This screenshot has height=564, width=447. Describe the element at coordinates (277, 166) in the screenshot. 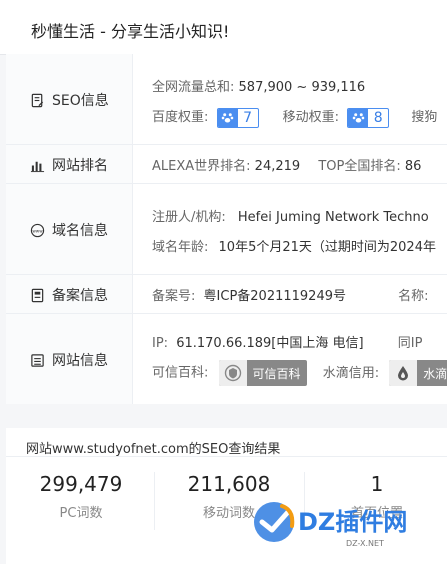

I see `alexa-value: 24,219` at that location.